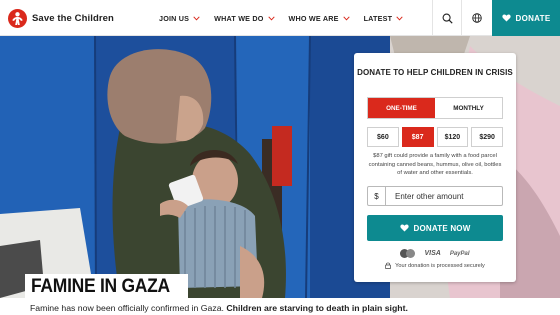 The image size is (560, 315). Describe the element at coordinates (417, 137) in the screenshot. I see `amount-option-selected: $87` at that location.